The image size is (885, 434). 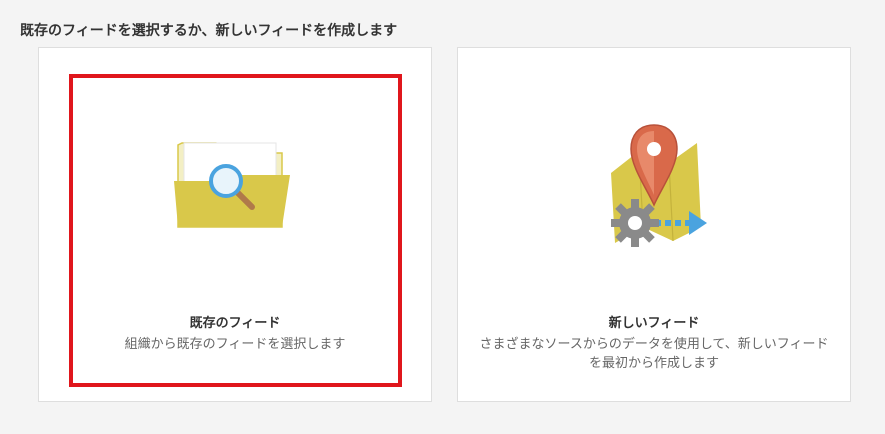 I want to click on new-feed-description-line-2: を最初から作成します, so click(x=653, y=363).